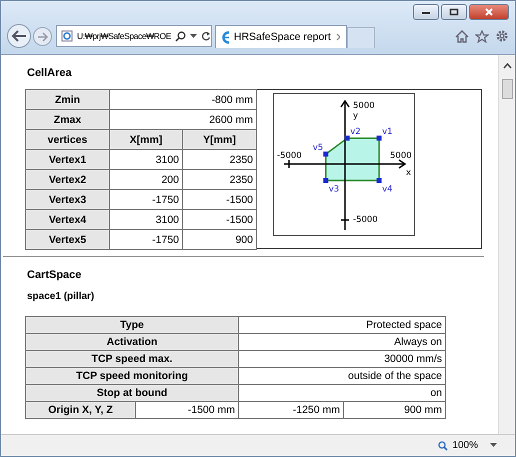 The image size is (516, 457). I want to click on row-header: TCP speed monitoring, so click(132, 376).